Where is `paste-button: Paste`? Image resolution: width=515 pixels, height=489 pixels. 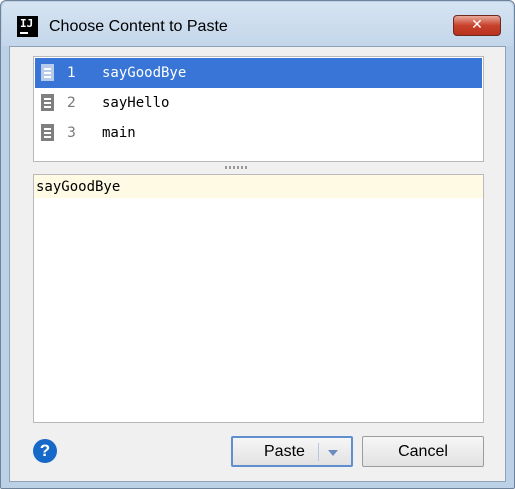 paste-button: Paste is located at coordinates (292, 451).